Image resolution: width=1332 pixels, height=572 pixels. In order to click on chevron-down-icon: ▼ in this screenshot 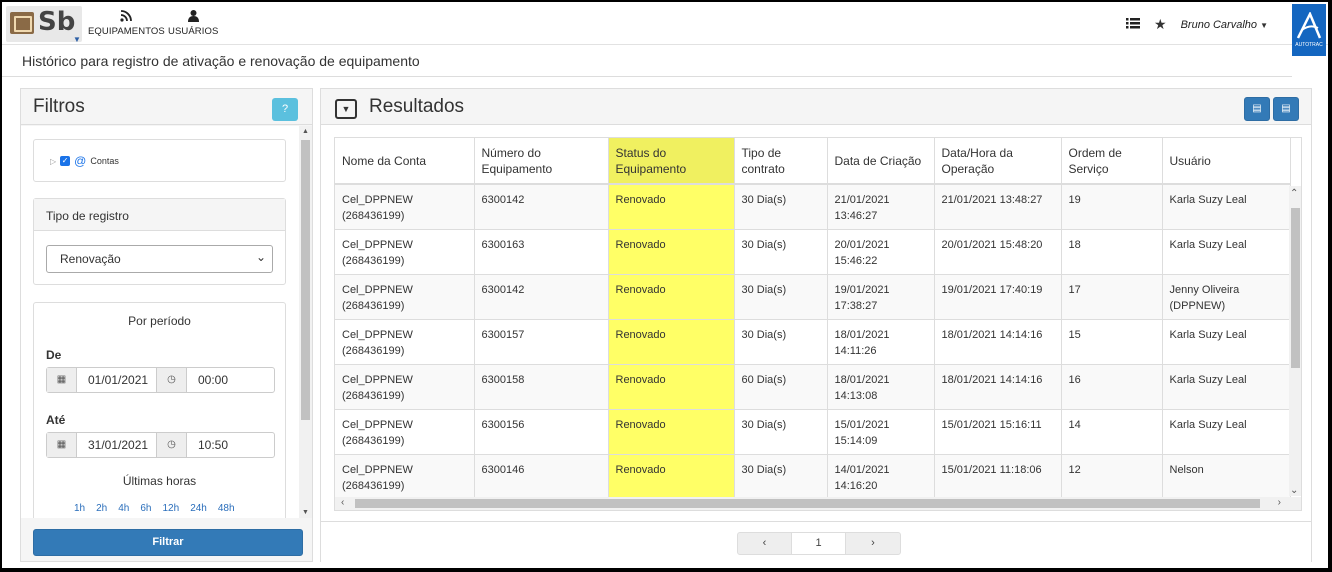, I will do `click(77, 39)`.